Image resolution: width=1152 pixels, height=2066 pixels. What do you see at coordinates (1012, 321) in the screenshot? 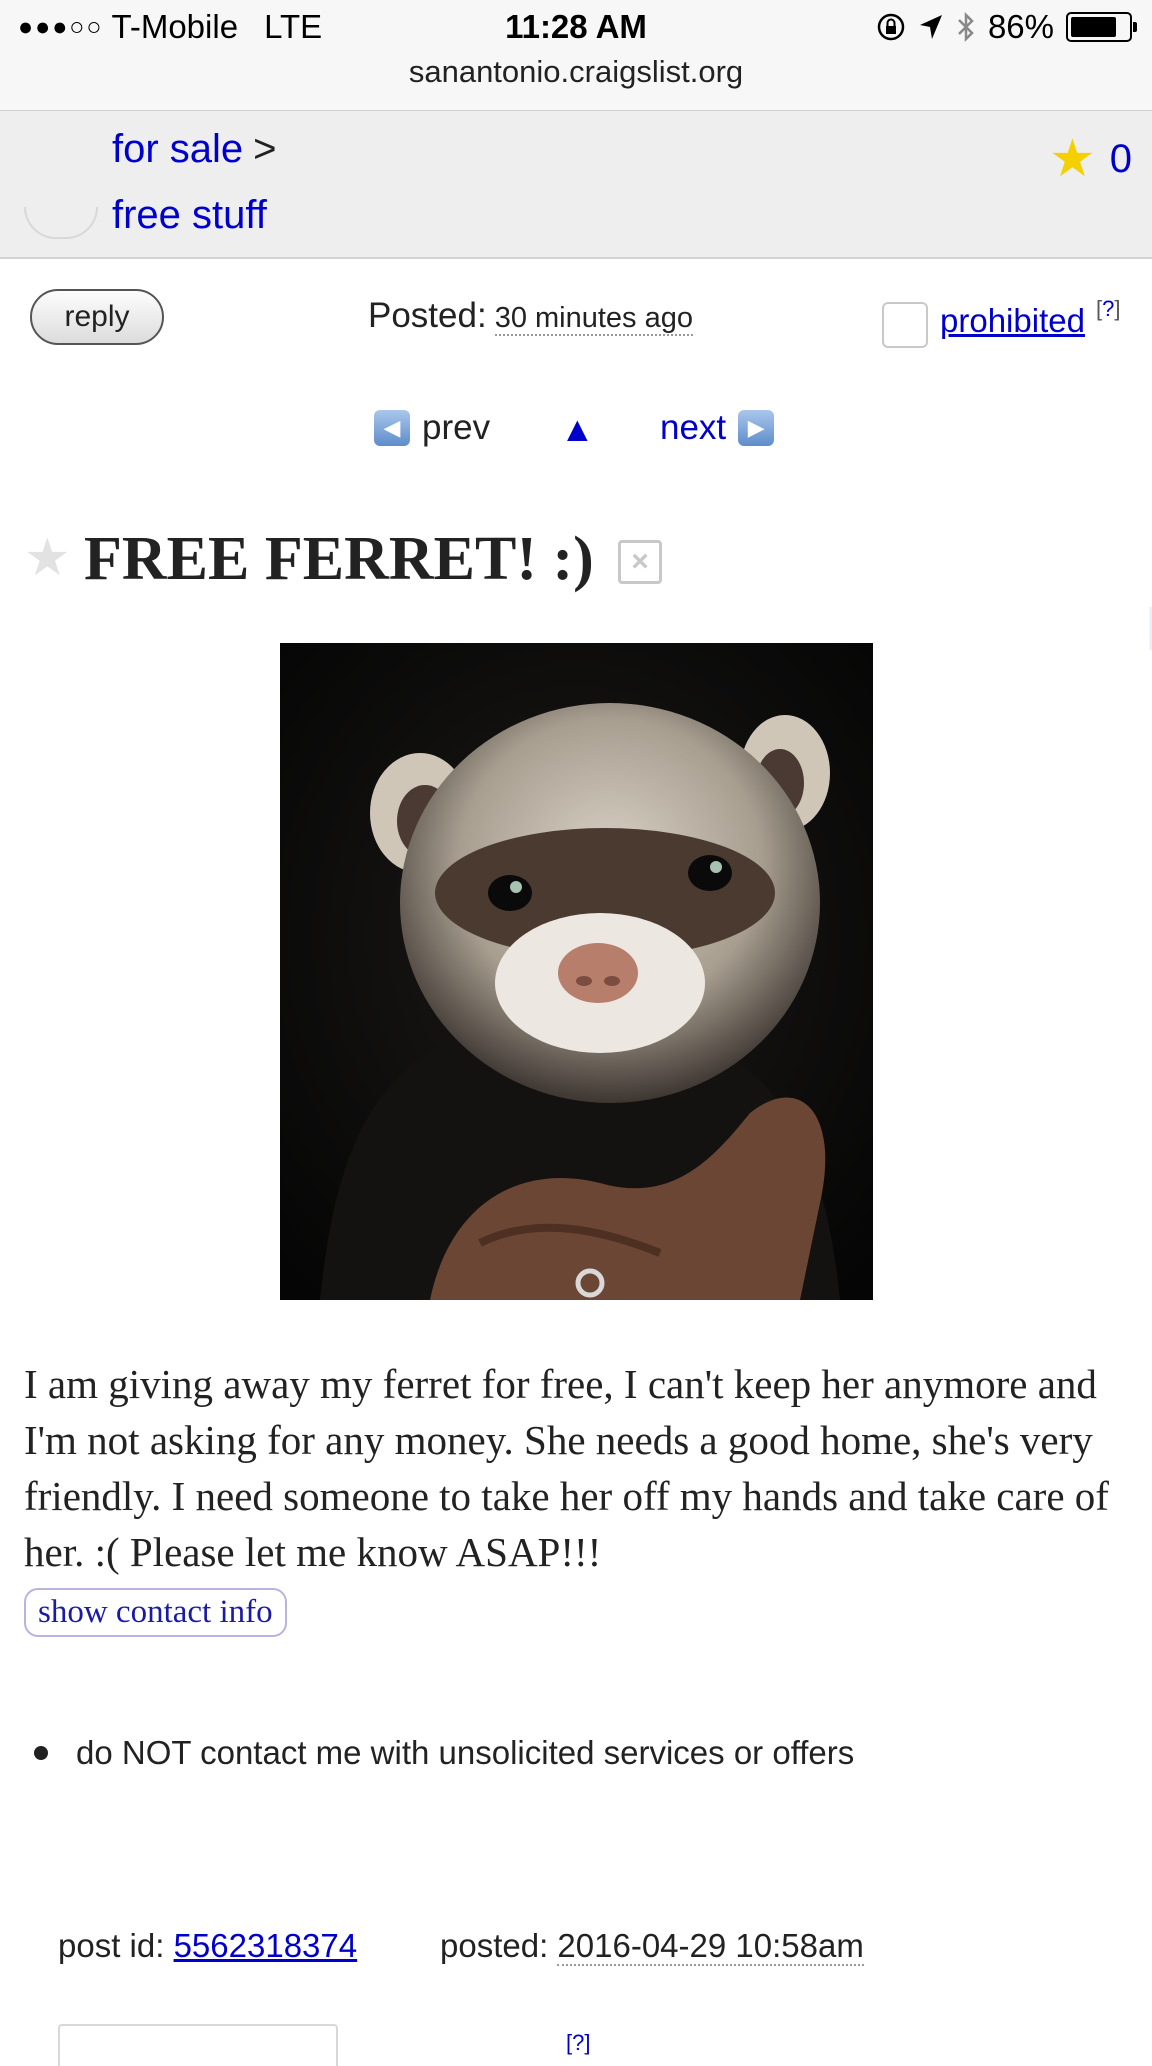
I see `prohibited-link: prohibited` at bounding box center [1012, 321].